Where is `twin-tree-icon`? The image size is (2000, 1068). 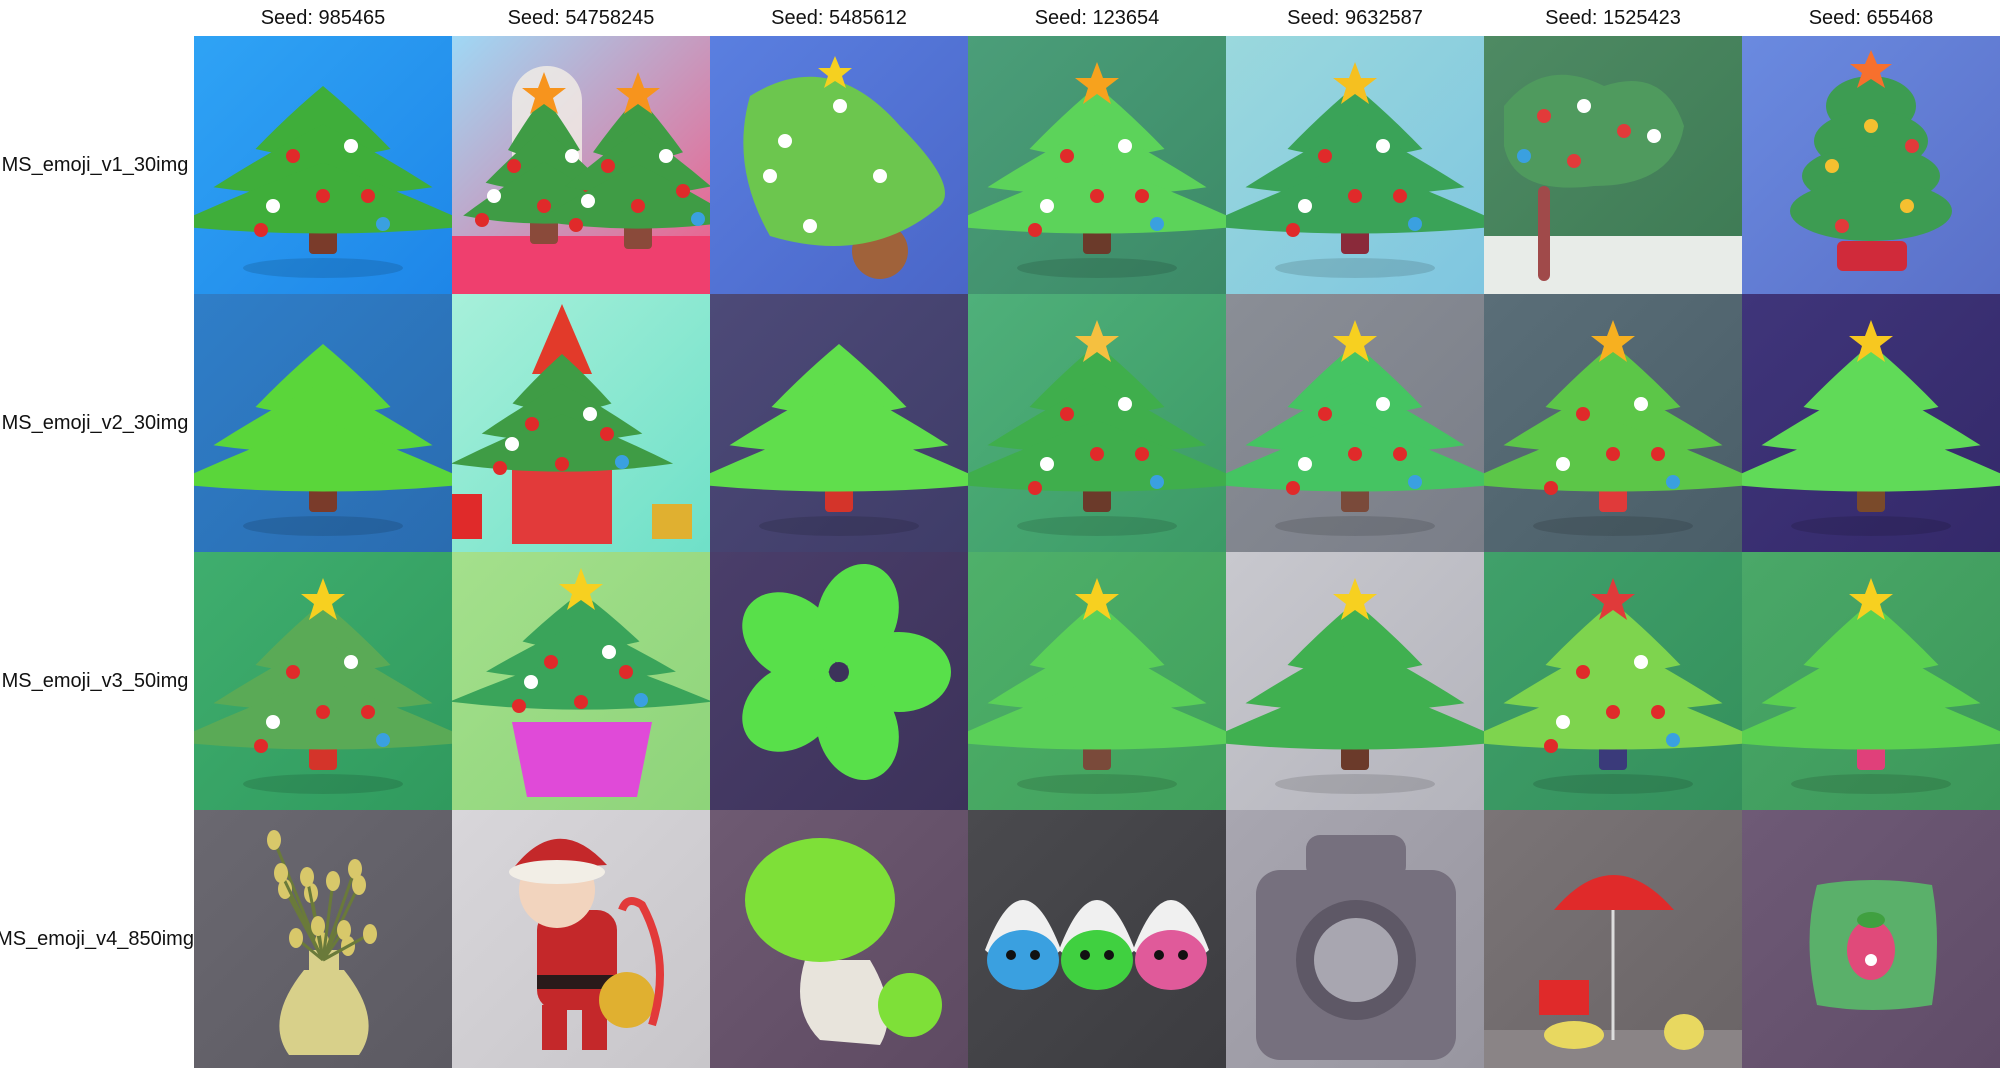
twin-tree-icon is located at coordinates (581, 165).